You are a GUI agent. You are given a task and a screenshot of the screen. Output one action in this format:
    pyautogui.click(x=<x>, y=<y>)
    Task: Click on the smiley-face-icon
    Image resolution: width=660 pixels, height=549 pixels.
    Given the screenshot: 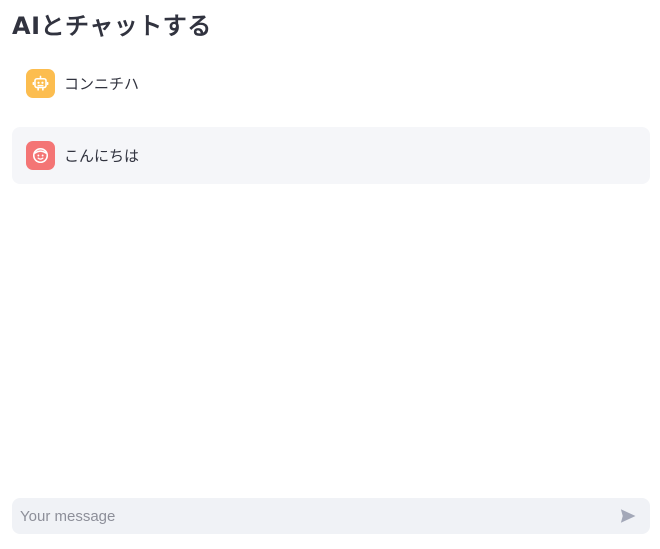 What is the action you would take?
    pyautogui.click(x=40, y=155)
    